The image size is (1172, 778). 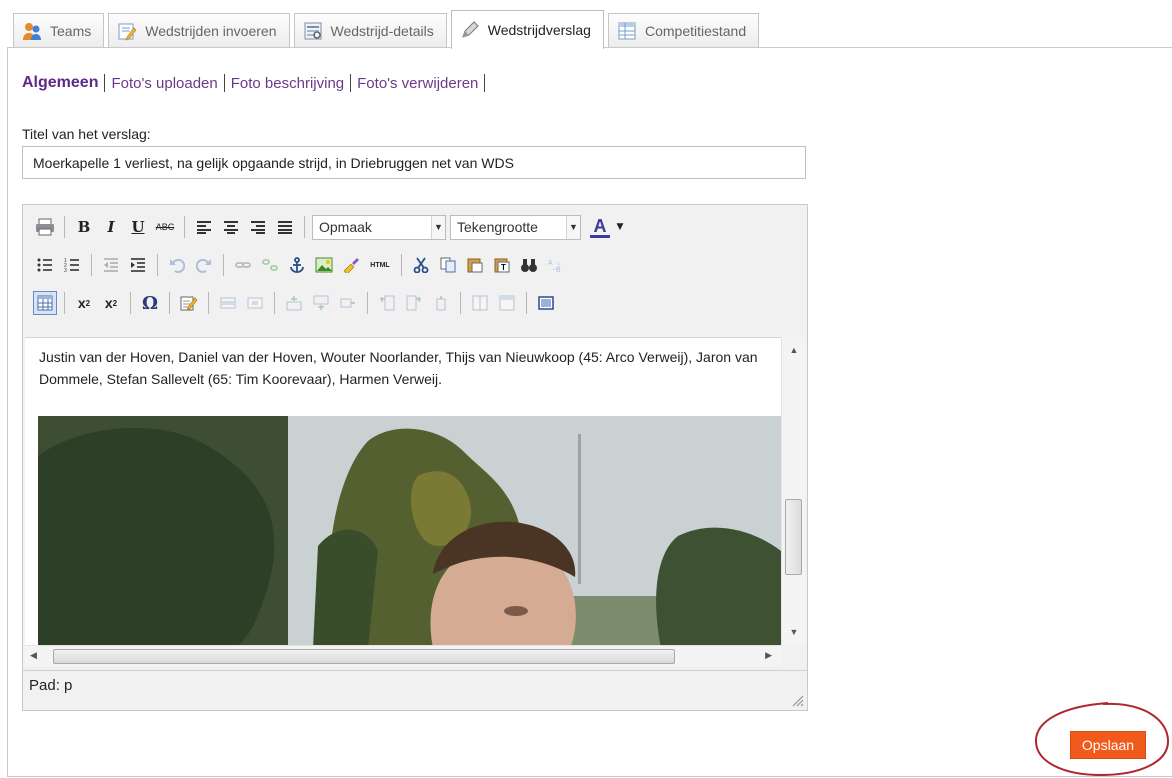 What do you see at coordinates (414, 162) in the screenshot?
I see `title-input` at bounding box center [414, 162].